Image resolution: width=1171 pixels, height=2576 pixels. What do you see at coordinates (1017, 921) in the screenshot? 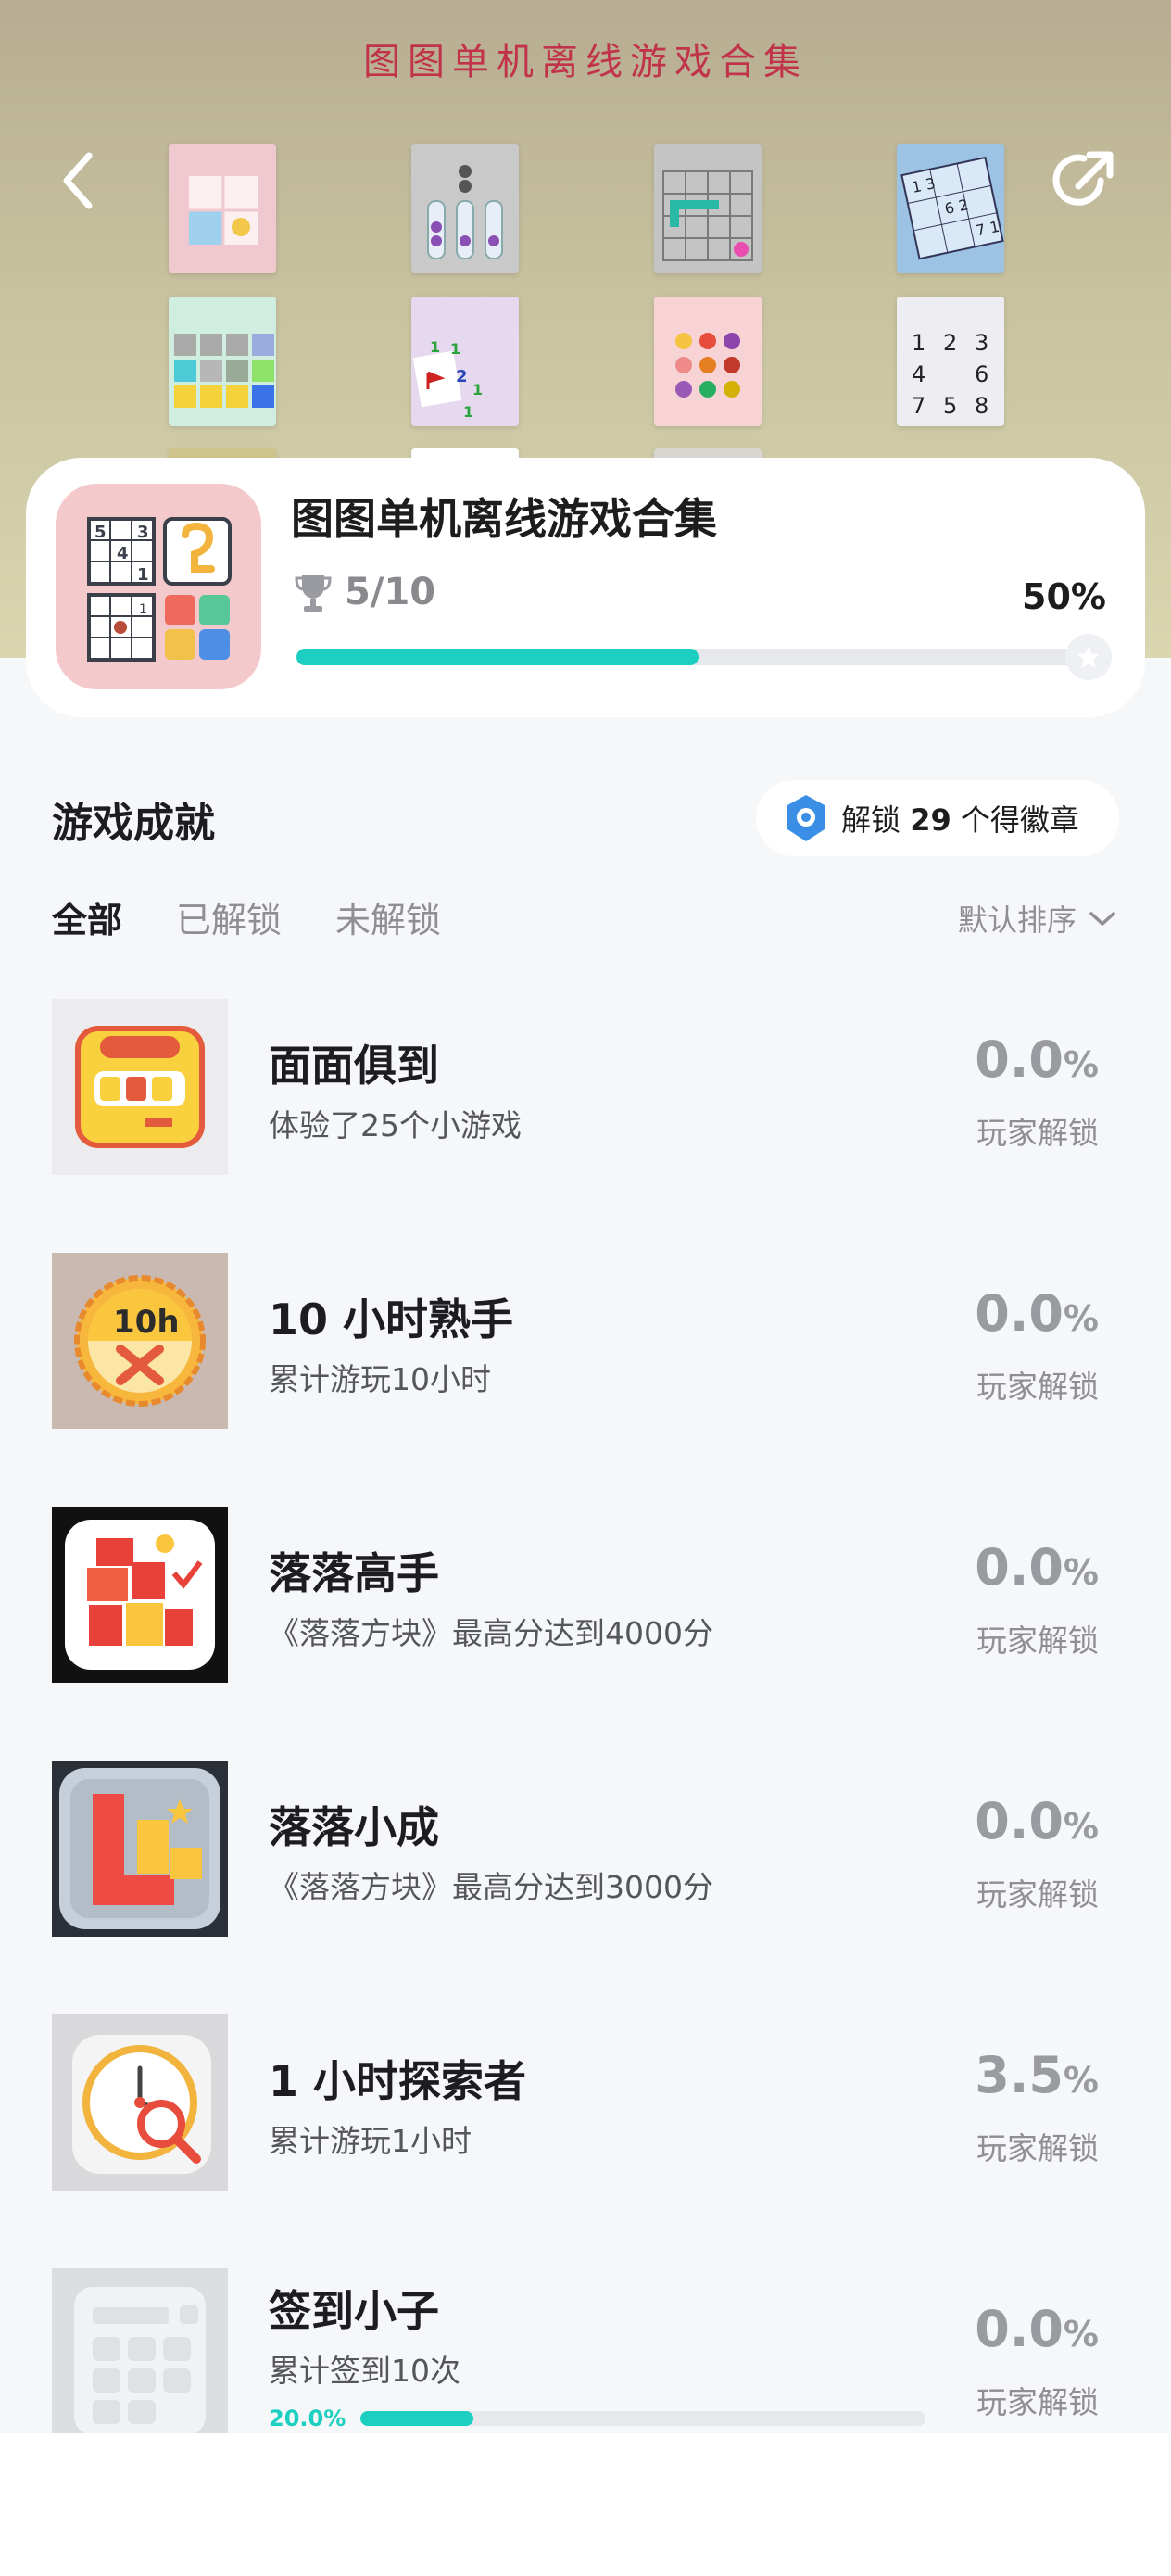
I see `sort-label: 默认排序` at bounding box center [1017, 921].